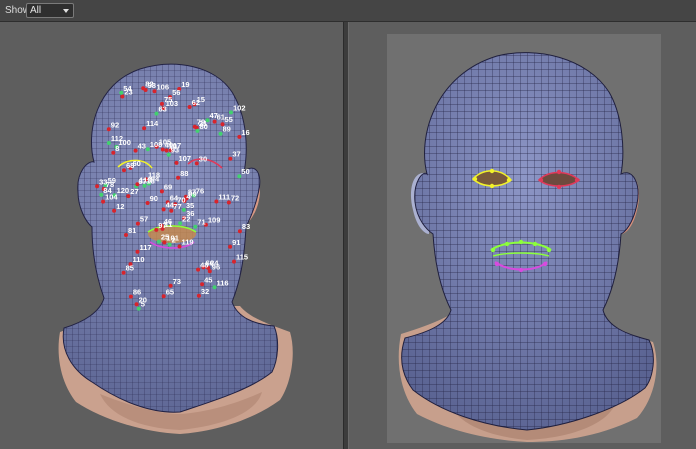  I want to click on marker-label: 27, so click(134, 191).